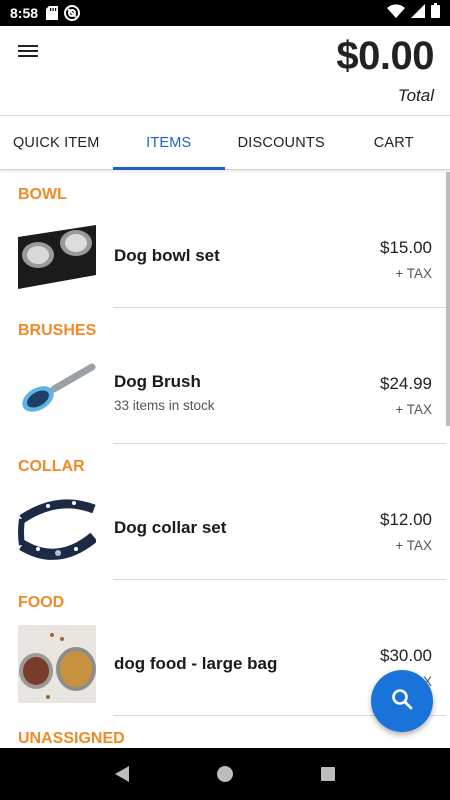 The width and height of the screenshot is (450, 800). I want to click on recents-icon, so click(328, 774).